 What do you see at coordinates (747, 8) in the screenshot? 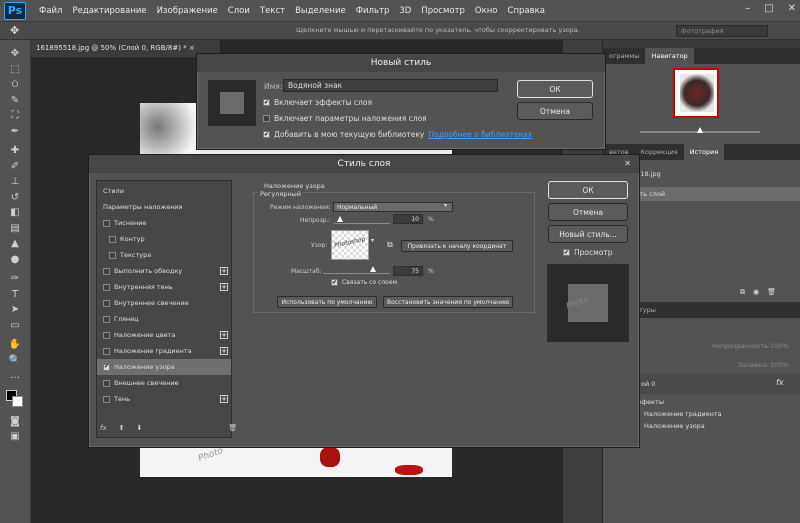
I see `minimize-button: –` at bounding box center [747, 8].